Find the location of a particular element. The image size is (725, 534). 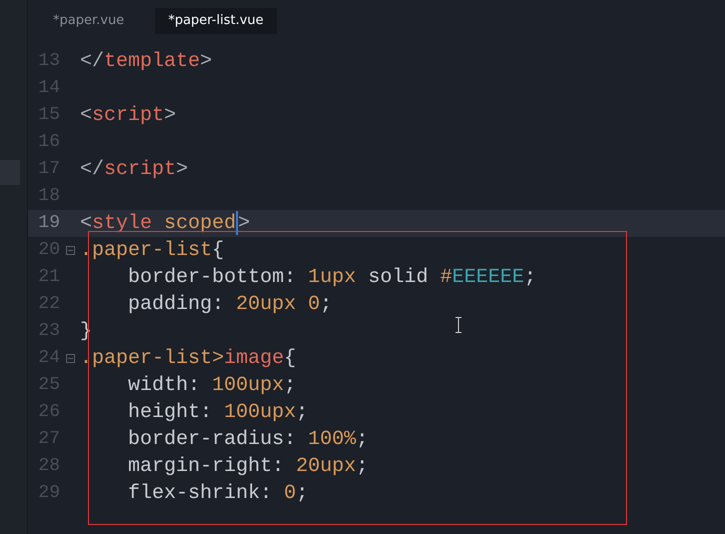

code-line: border-bottom: 1upx solid #EEEEEE; is located at coordinates (331, 278).